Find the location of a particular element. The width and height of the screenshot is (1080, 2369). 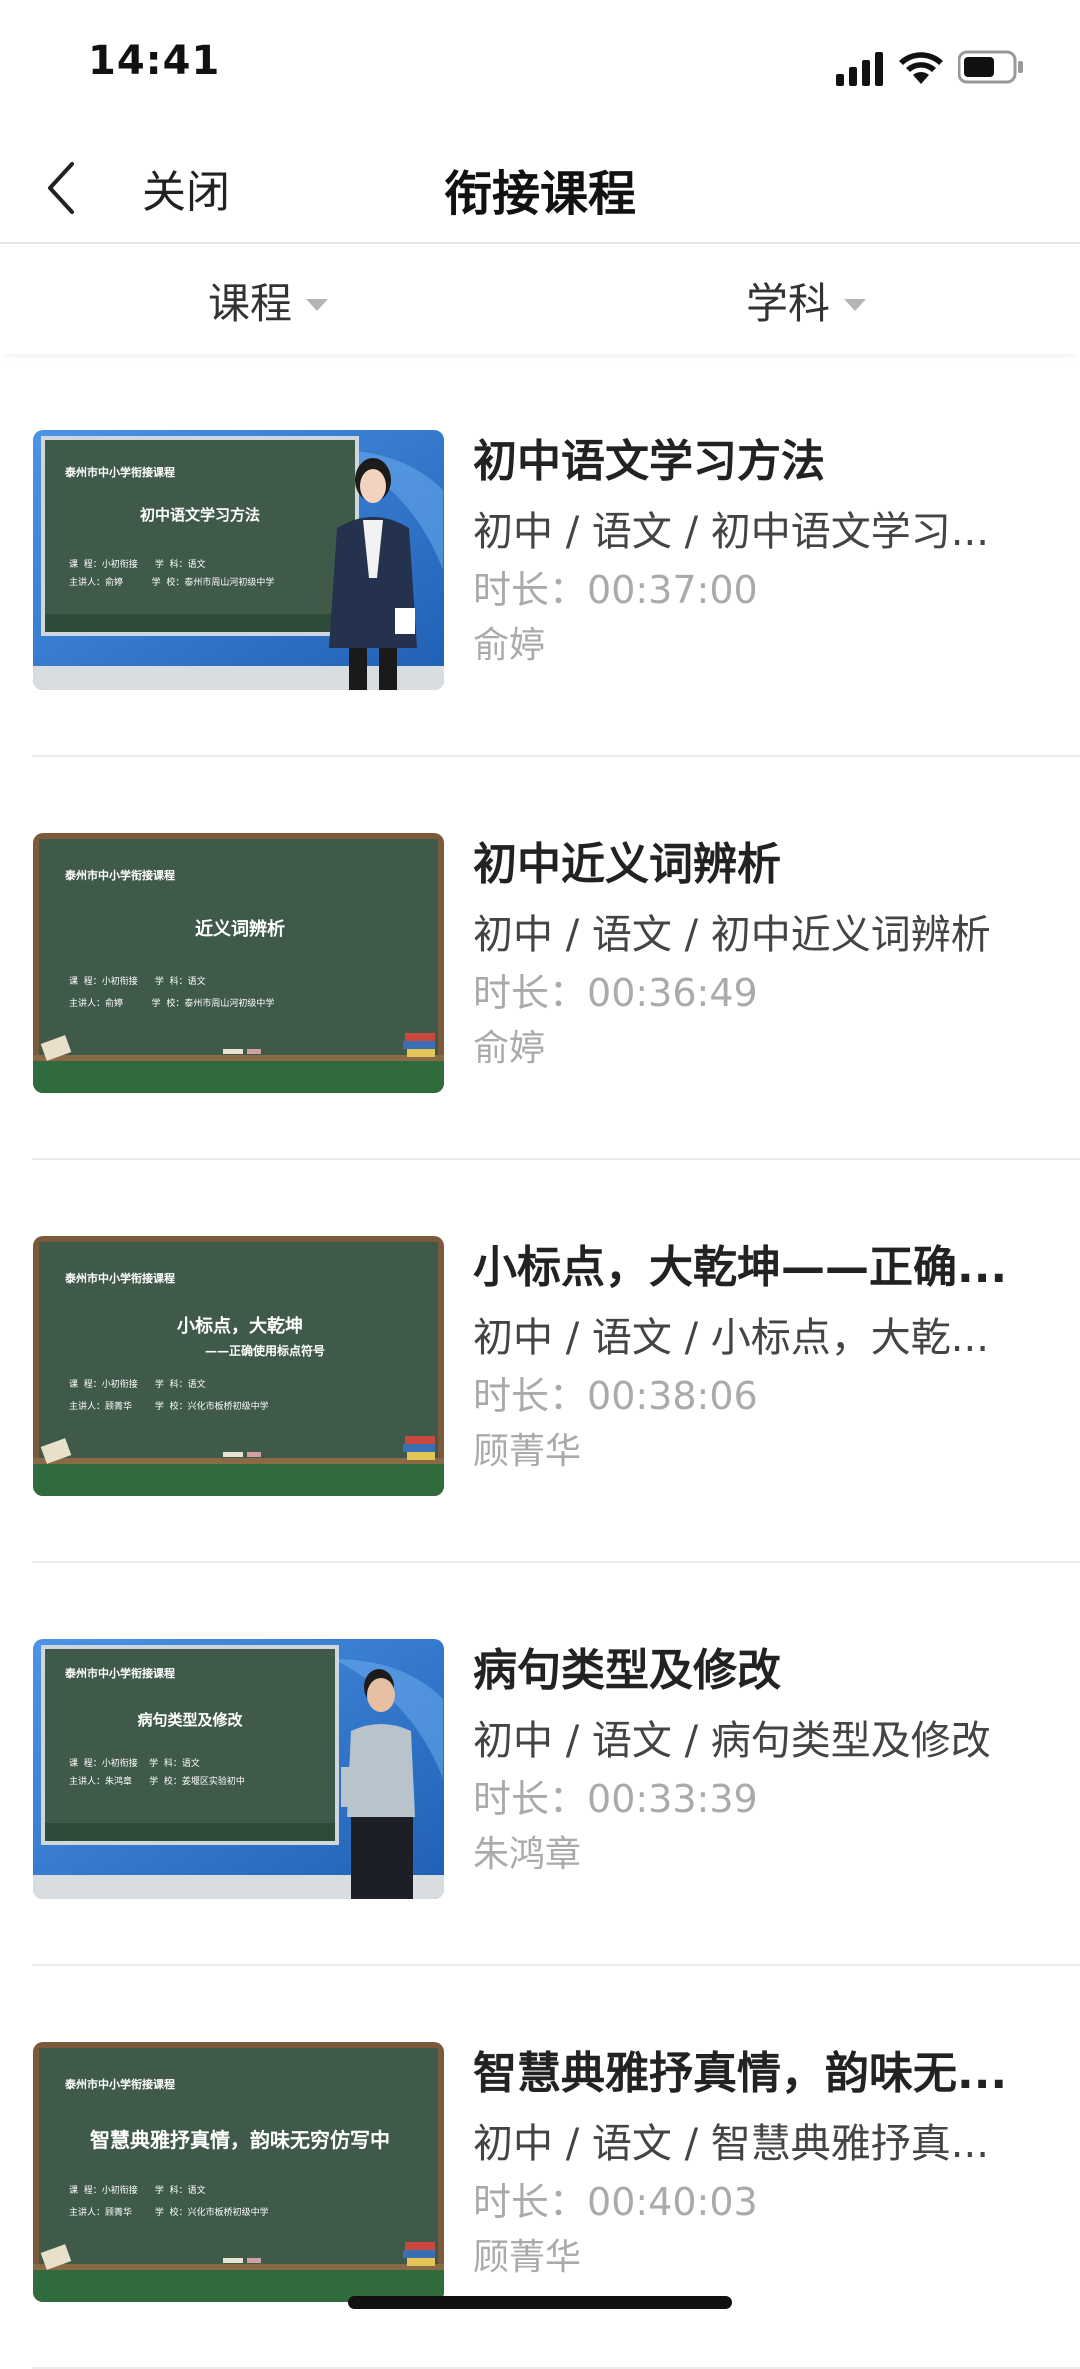

nav-bar: 关闭 衔接课程 is located at coordinates (540, 187).